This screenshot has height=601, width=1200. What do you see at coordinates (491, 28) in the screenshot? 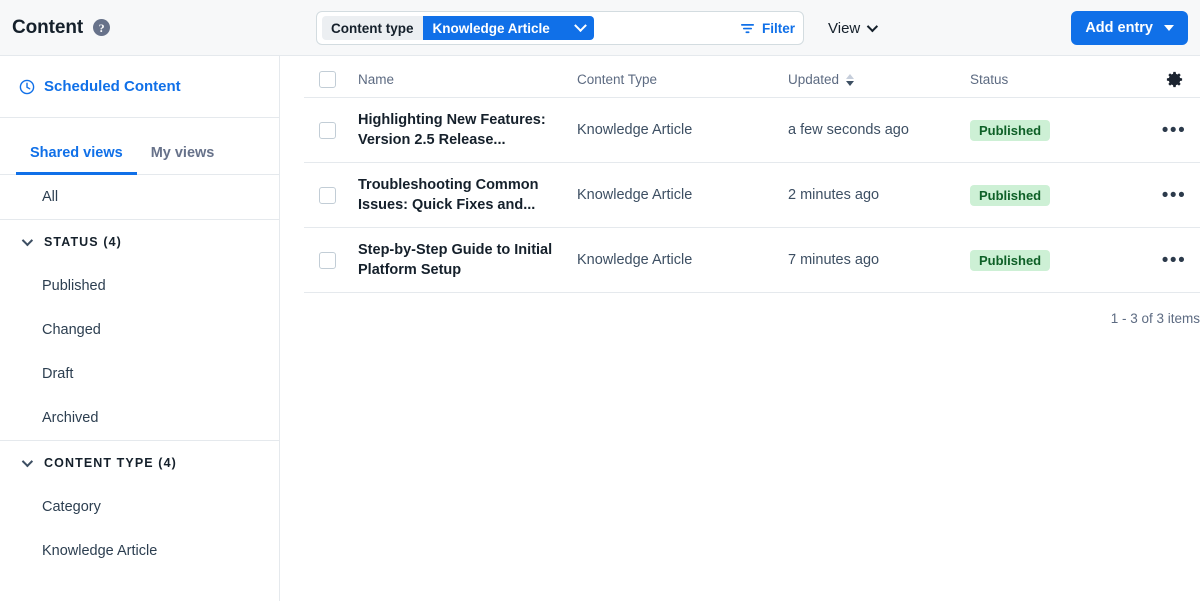
I see `filter-pill-value-label: Knowledge Article` at bounding box center [491, 28].